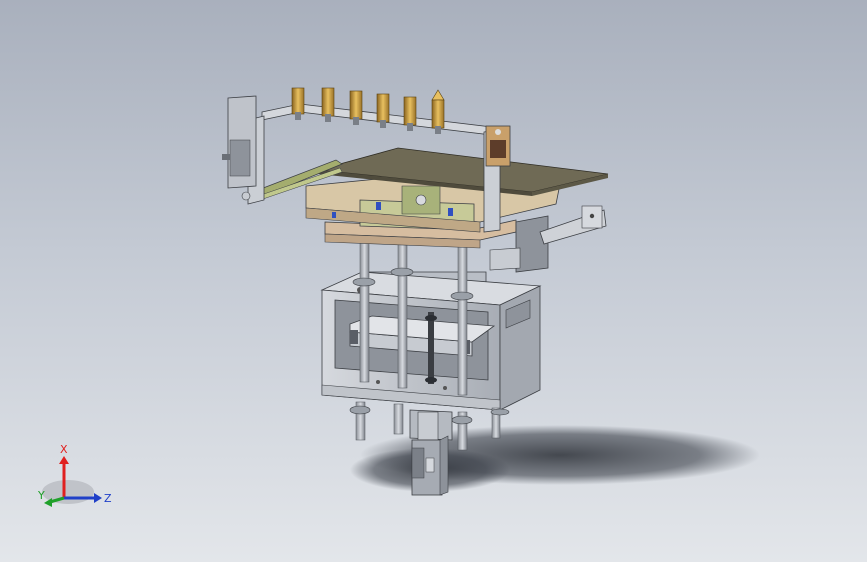 The width and height of the screenshot is (867, 562). I want to click on x-axis-label: X, so click(64, 449).